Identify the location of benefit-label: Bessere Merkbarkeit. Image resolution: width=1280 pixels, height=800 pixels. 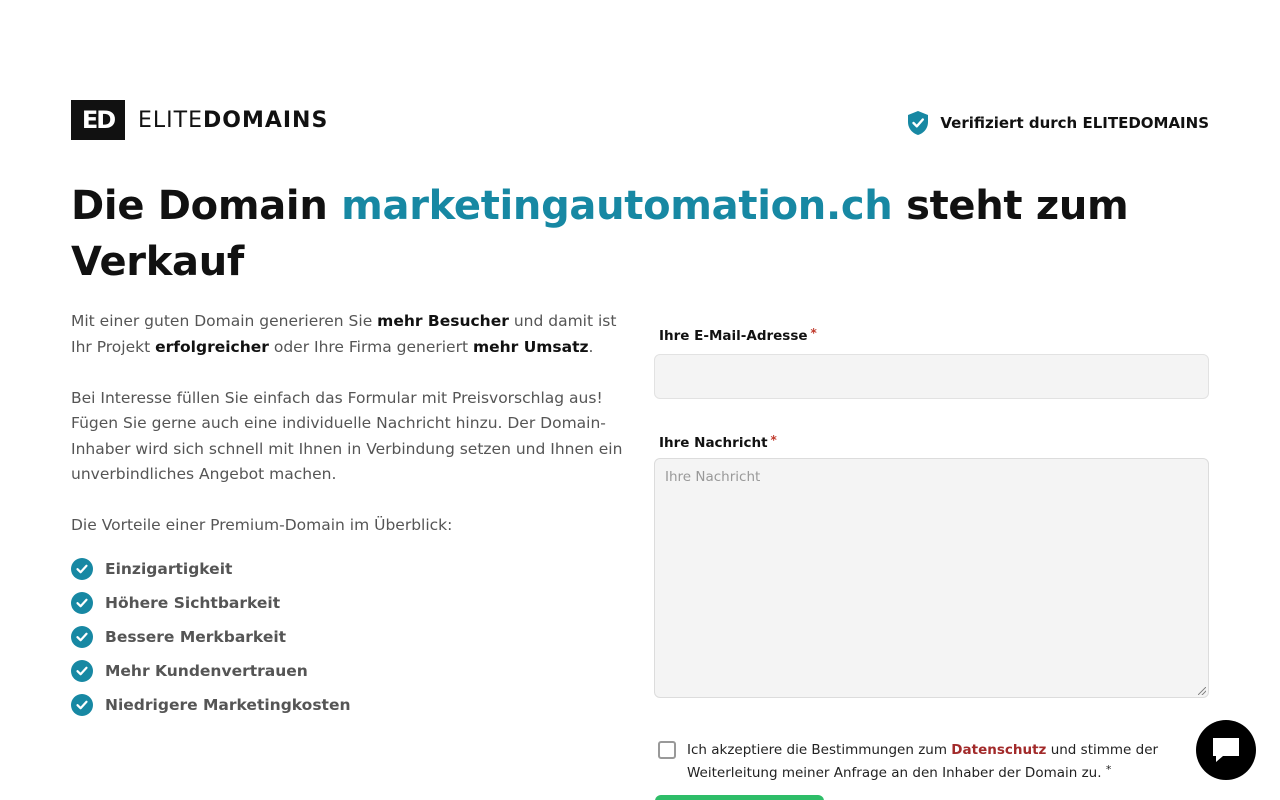
(196, 637).